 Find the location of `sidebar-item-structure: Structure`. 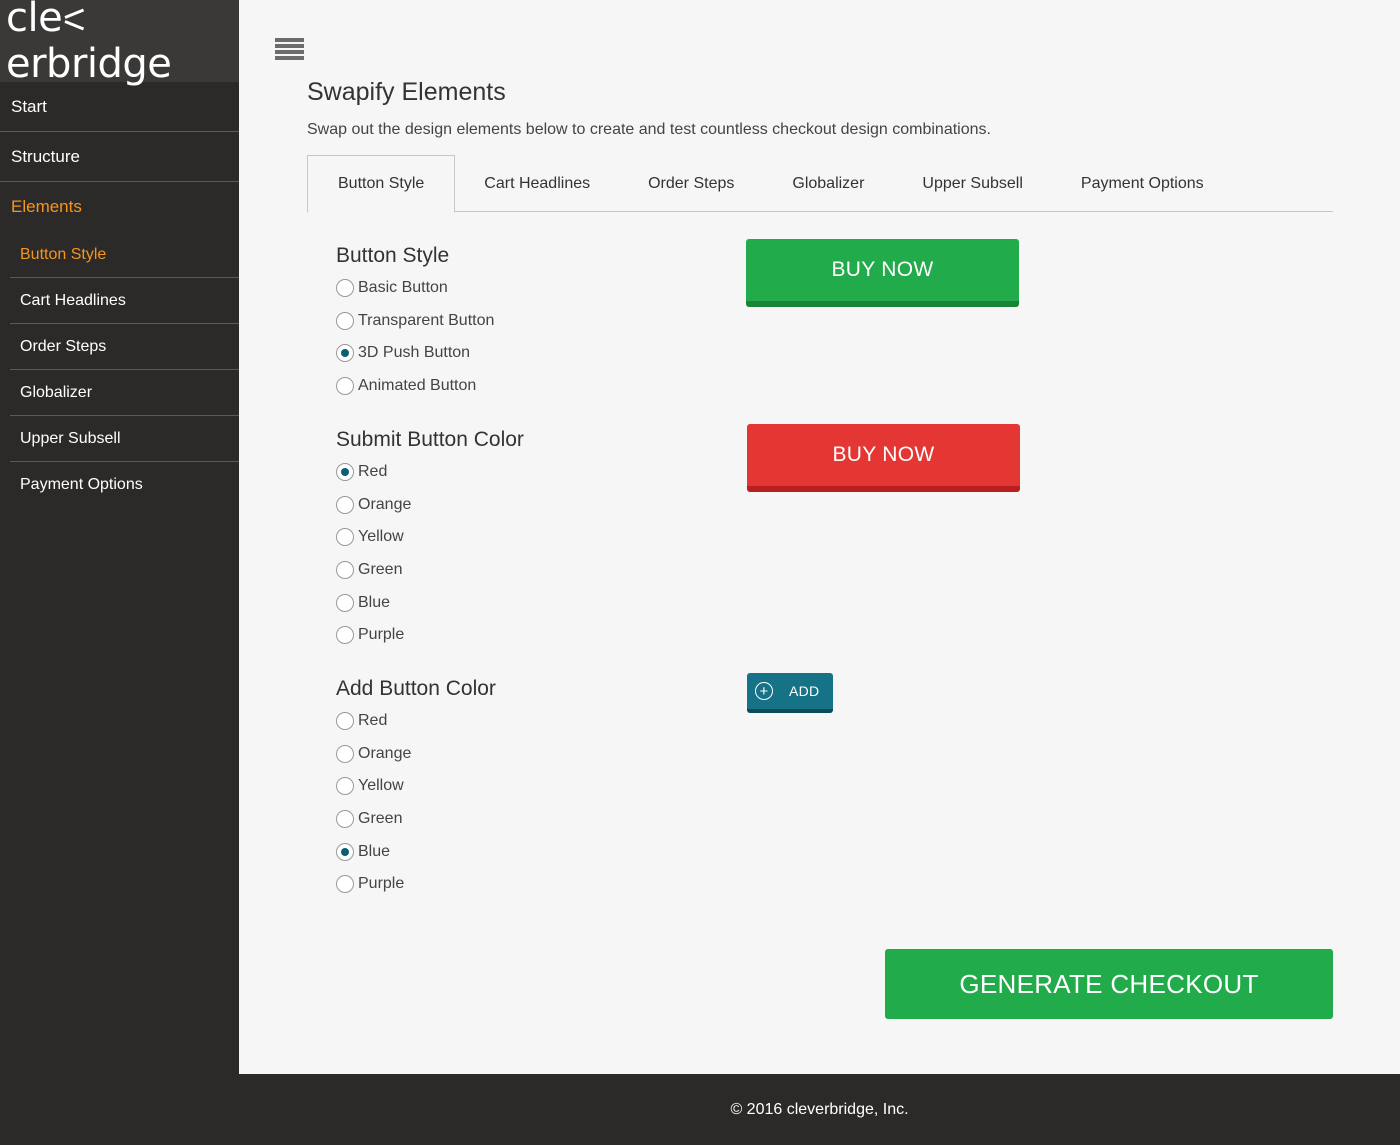

sidebar-item-structure: Structure is located at coordinates (119, 157).